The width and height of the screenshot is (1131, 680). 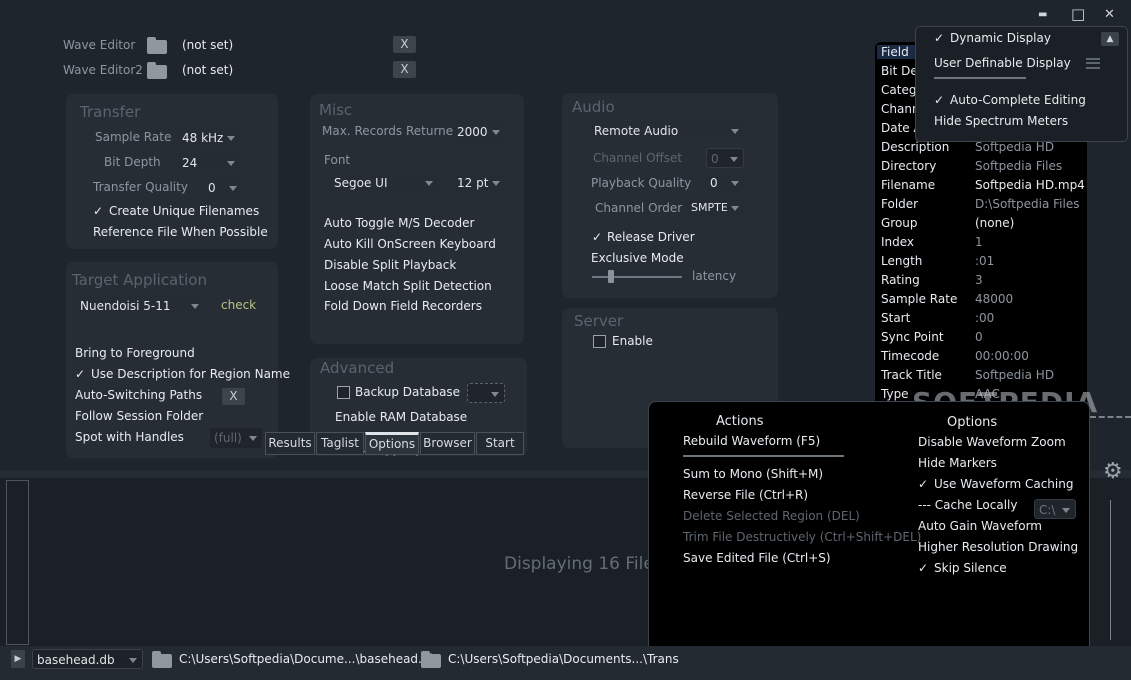 I want to click on transfer-title: Transfer, so click(x=110, y=112).